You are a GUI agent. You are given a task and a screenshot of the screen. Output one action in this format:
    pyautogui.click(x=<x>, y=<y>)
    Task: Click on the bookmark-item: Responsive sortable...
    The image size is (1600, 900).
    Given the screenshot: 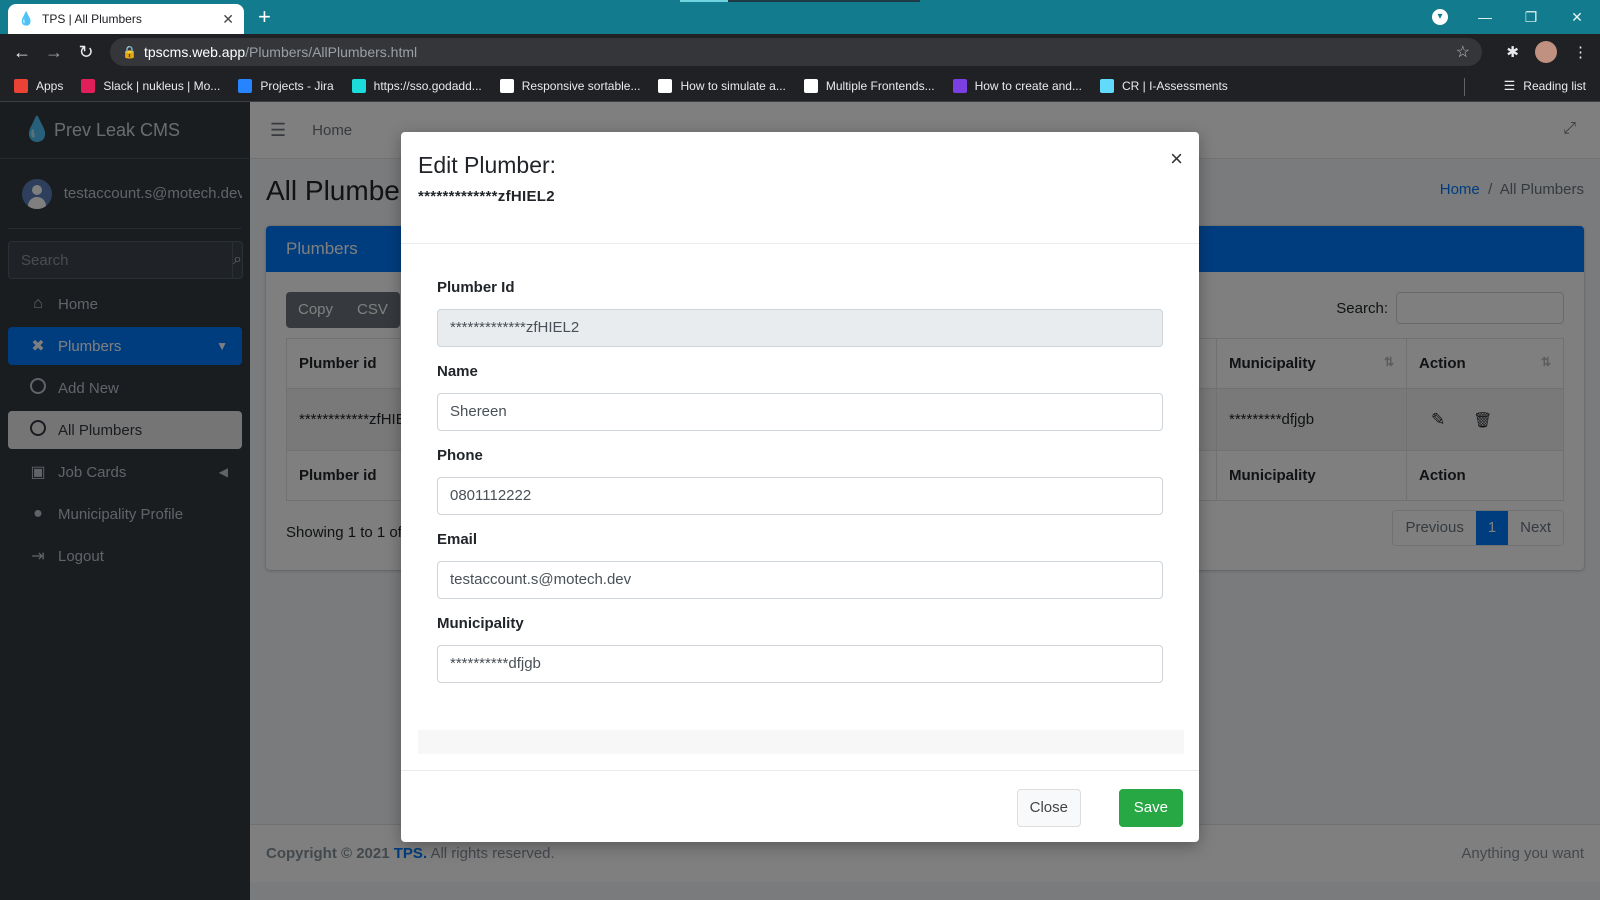 What is the action you would take?
    pyautogui.click(x=570, y=85)
    